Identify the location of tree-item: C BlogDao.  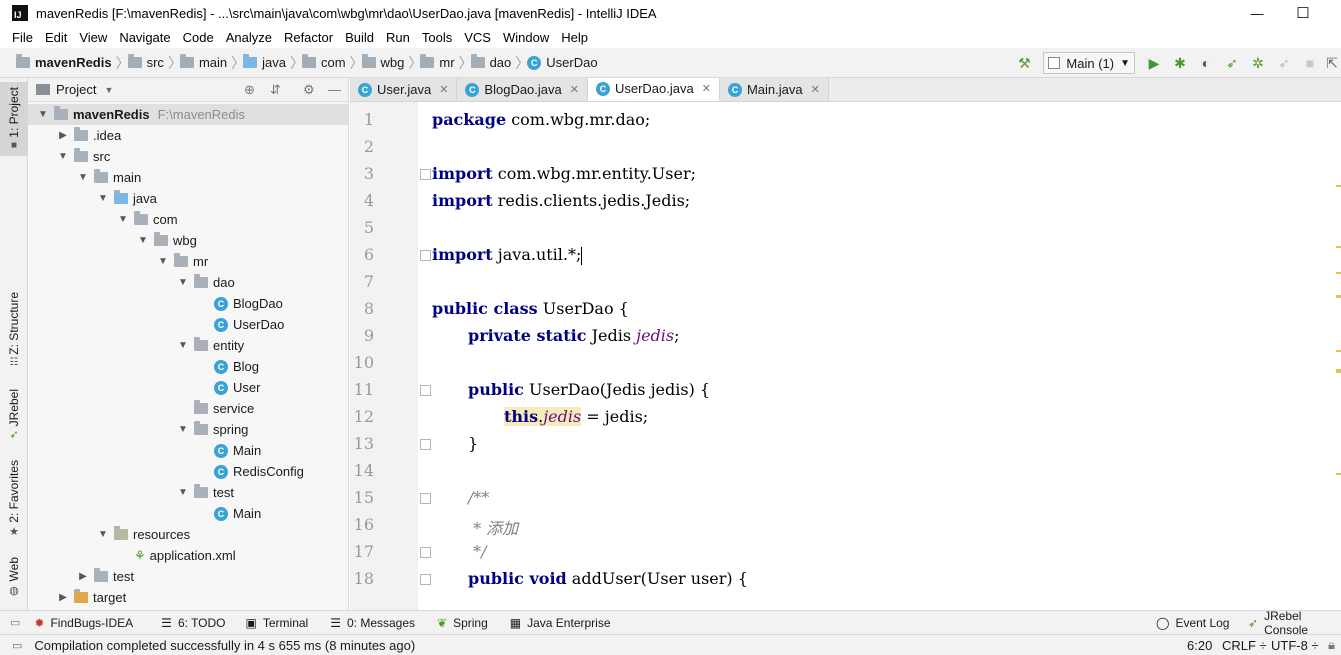
(188, 303).